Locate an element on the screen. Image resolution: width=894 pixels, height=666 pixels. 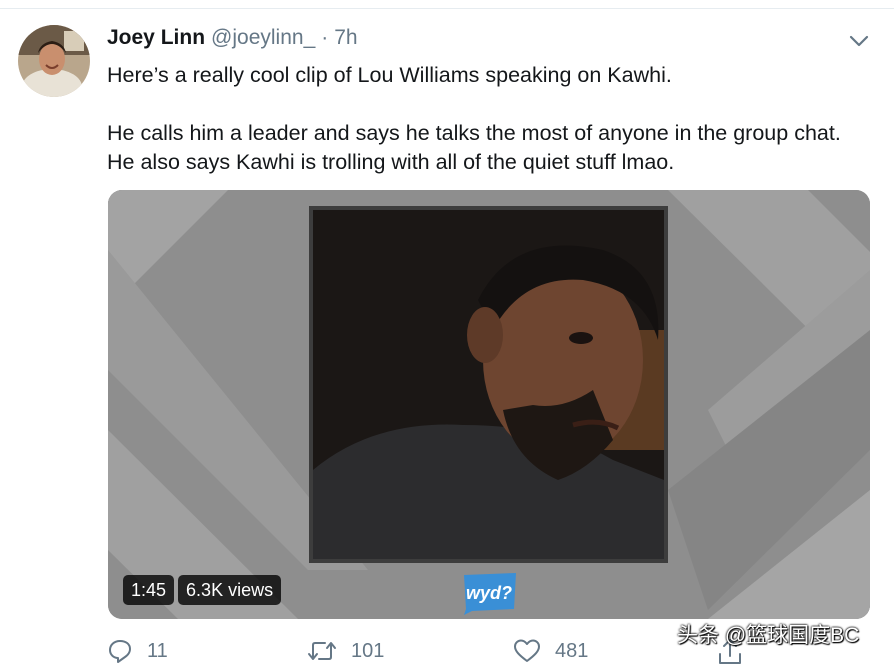
reply-button: 11 is located at coordinates (137, 651).